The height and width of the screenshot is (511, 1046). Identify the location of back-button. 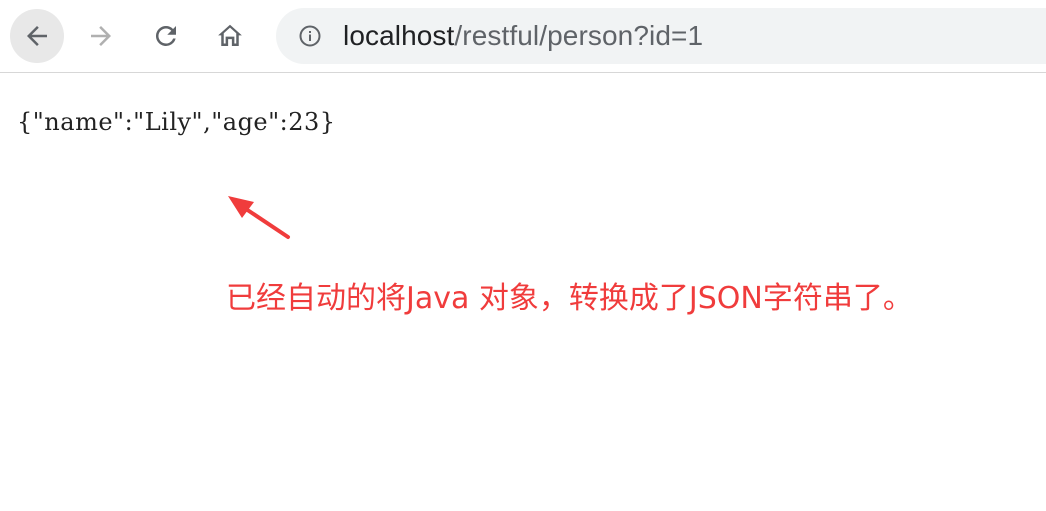
(37, 36).